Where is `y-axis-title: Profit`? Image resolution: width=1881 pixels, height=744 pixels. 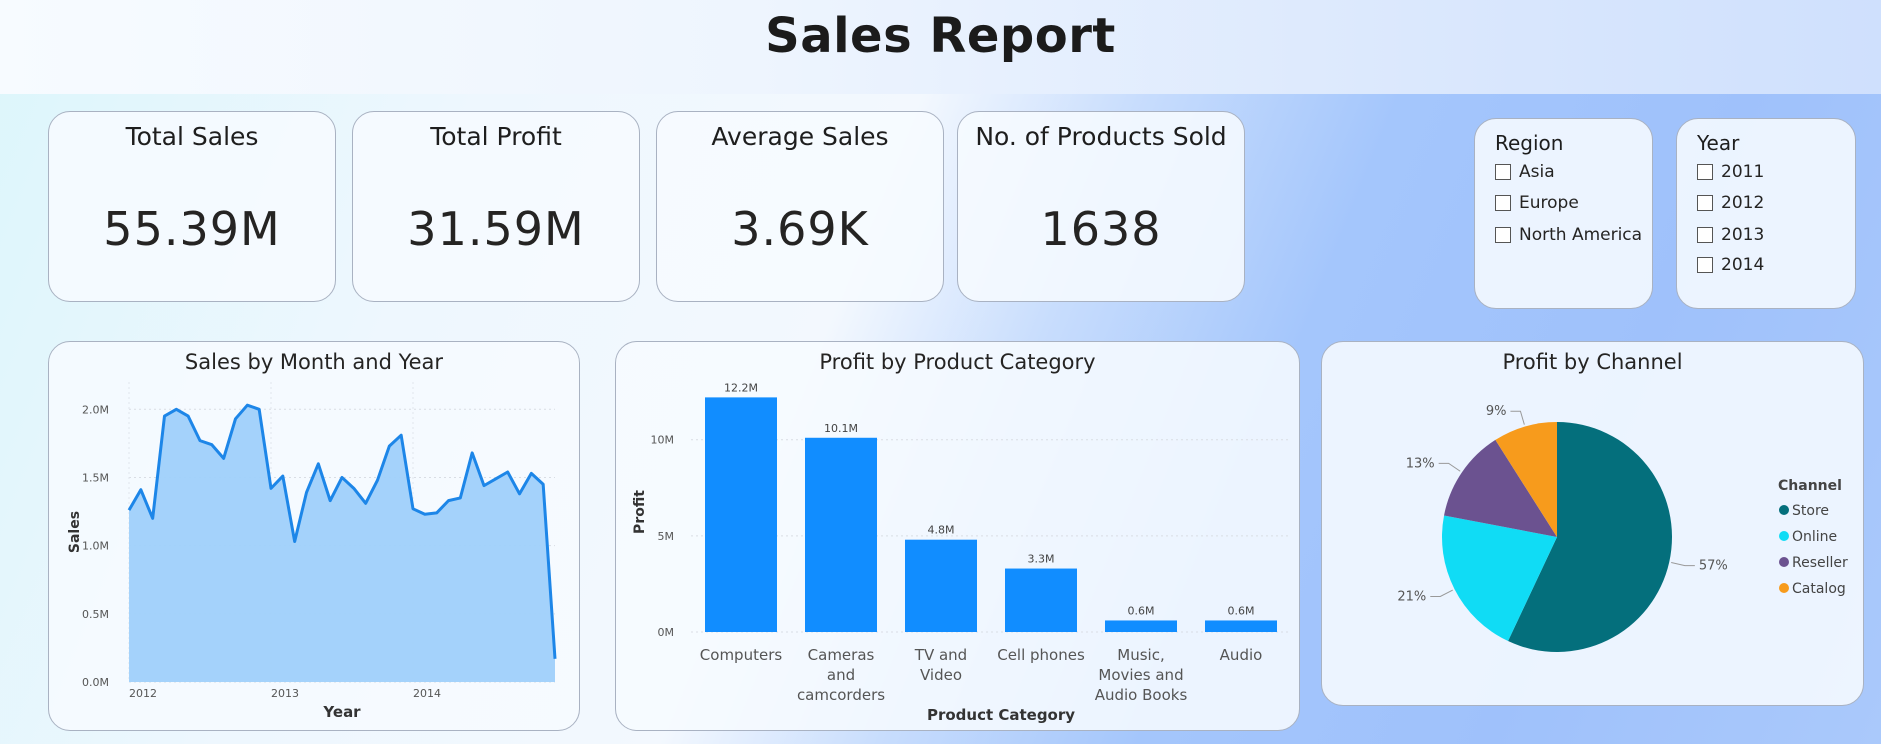 y-axis-title: Profit is located at coordinates (640, 512).